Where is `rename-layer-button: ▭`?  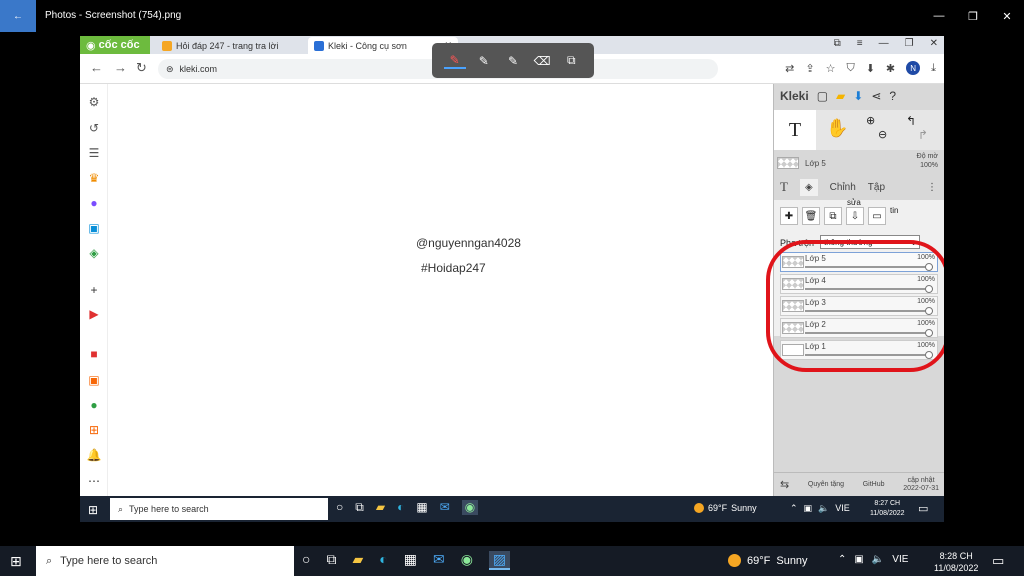
rename-layer-button: ▭ is located at coordinates (877, 216).